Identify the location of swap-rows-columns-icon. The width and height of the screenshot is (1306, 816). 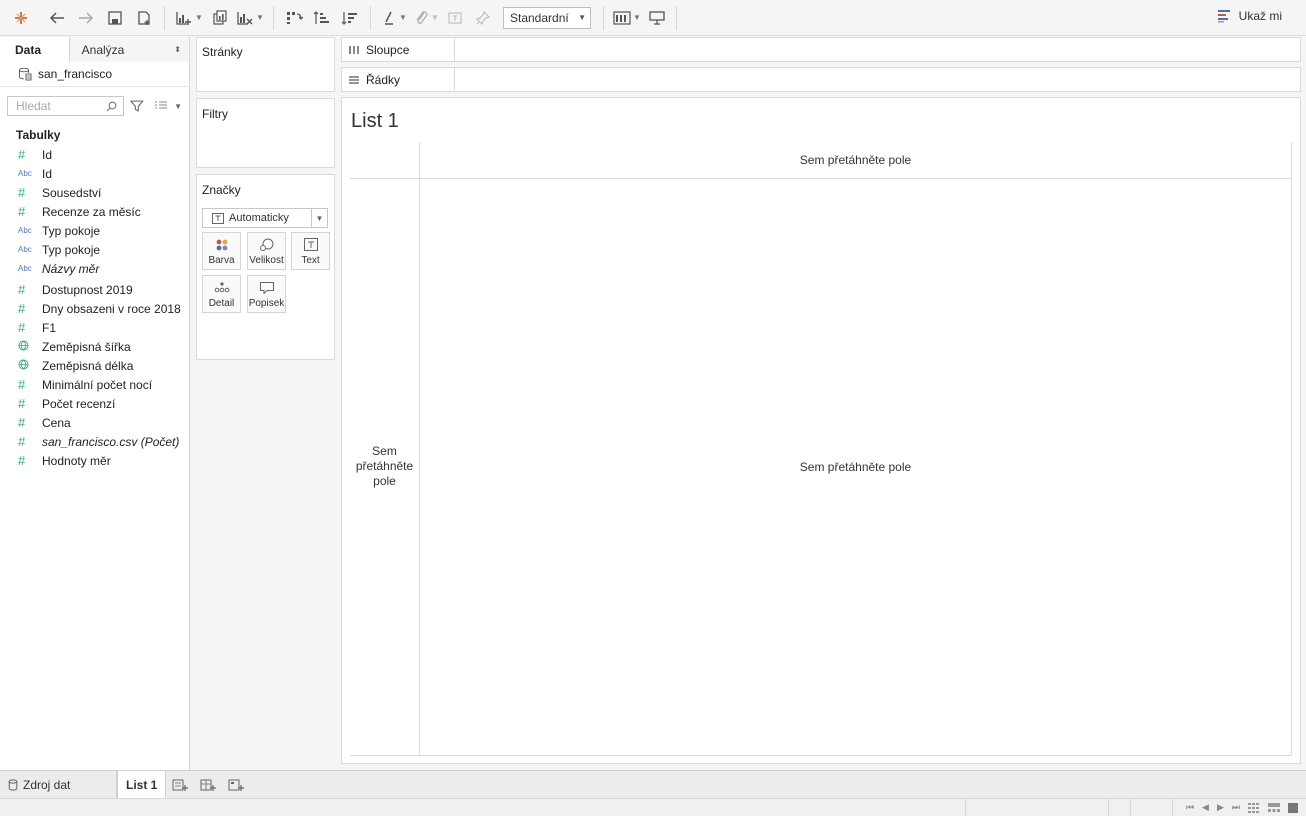
(294, 18).